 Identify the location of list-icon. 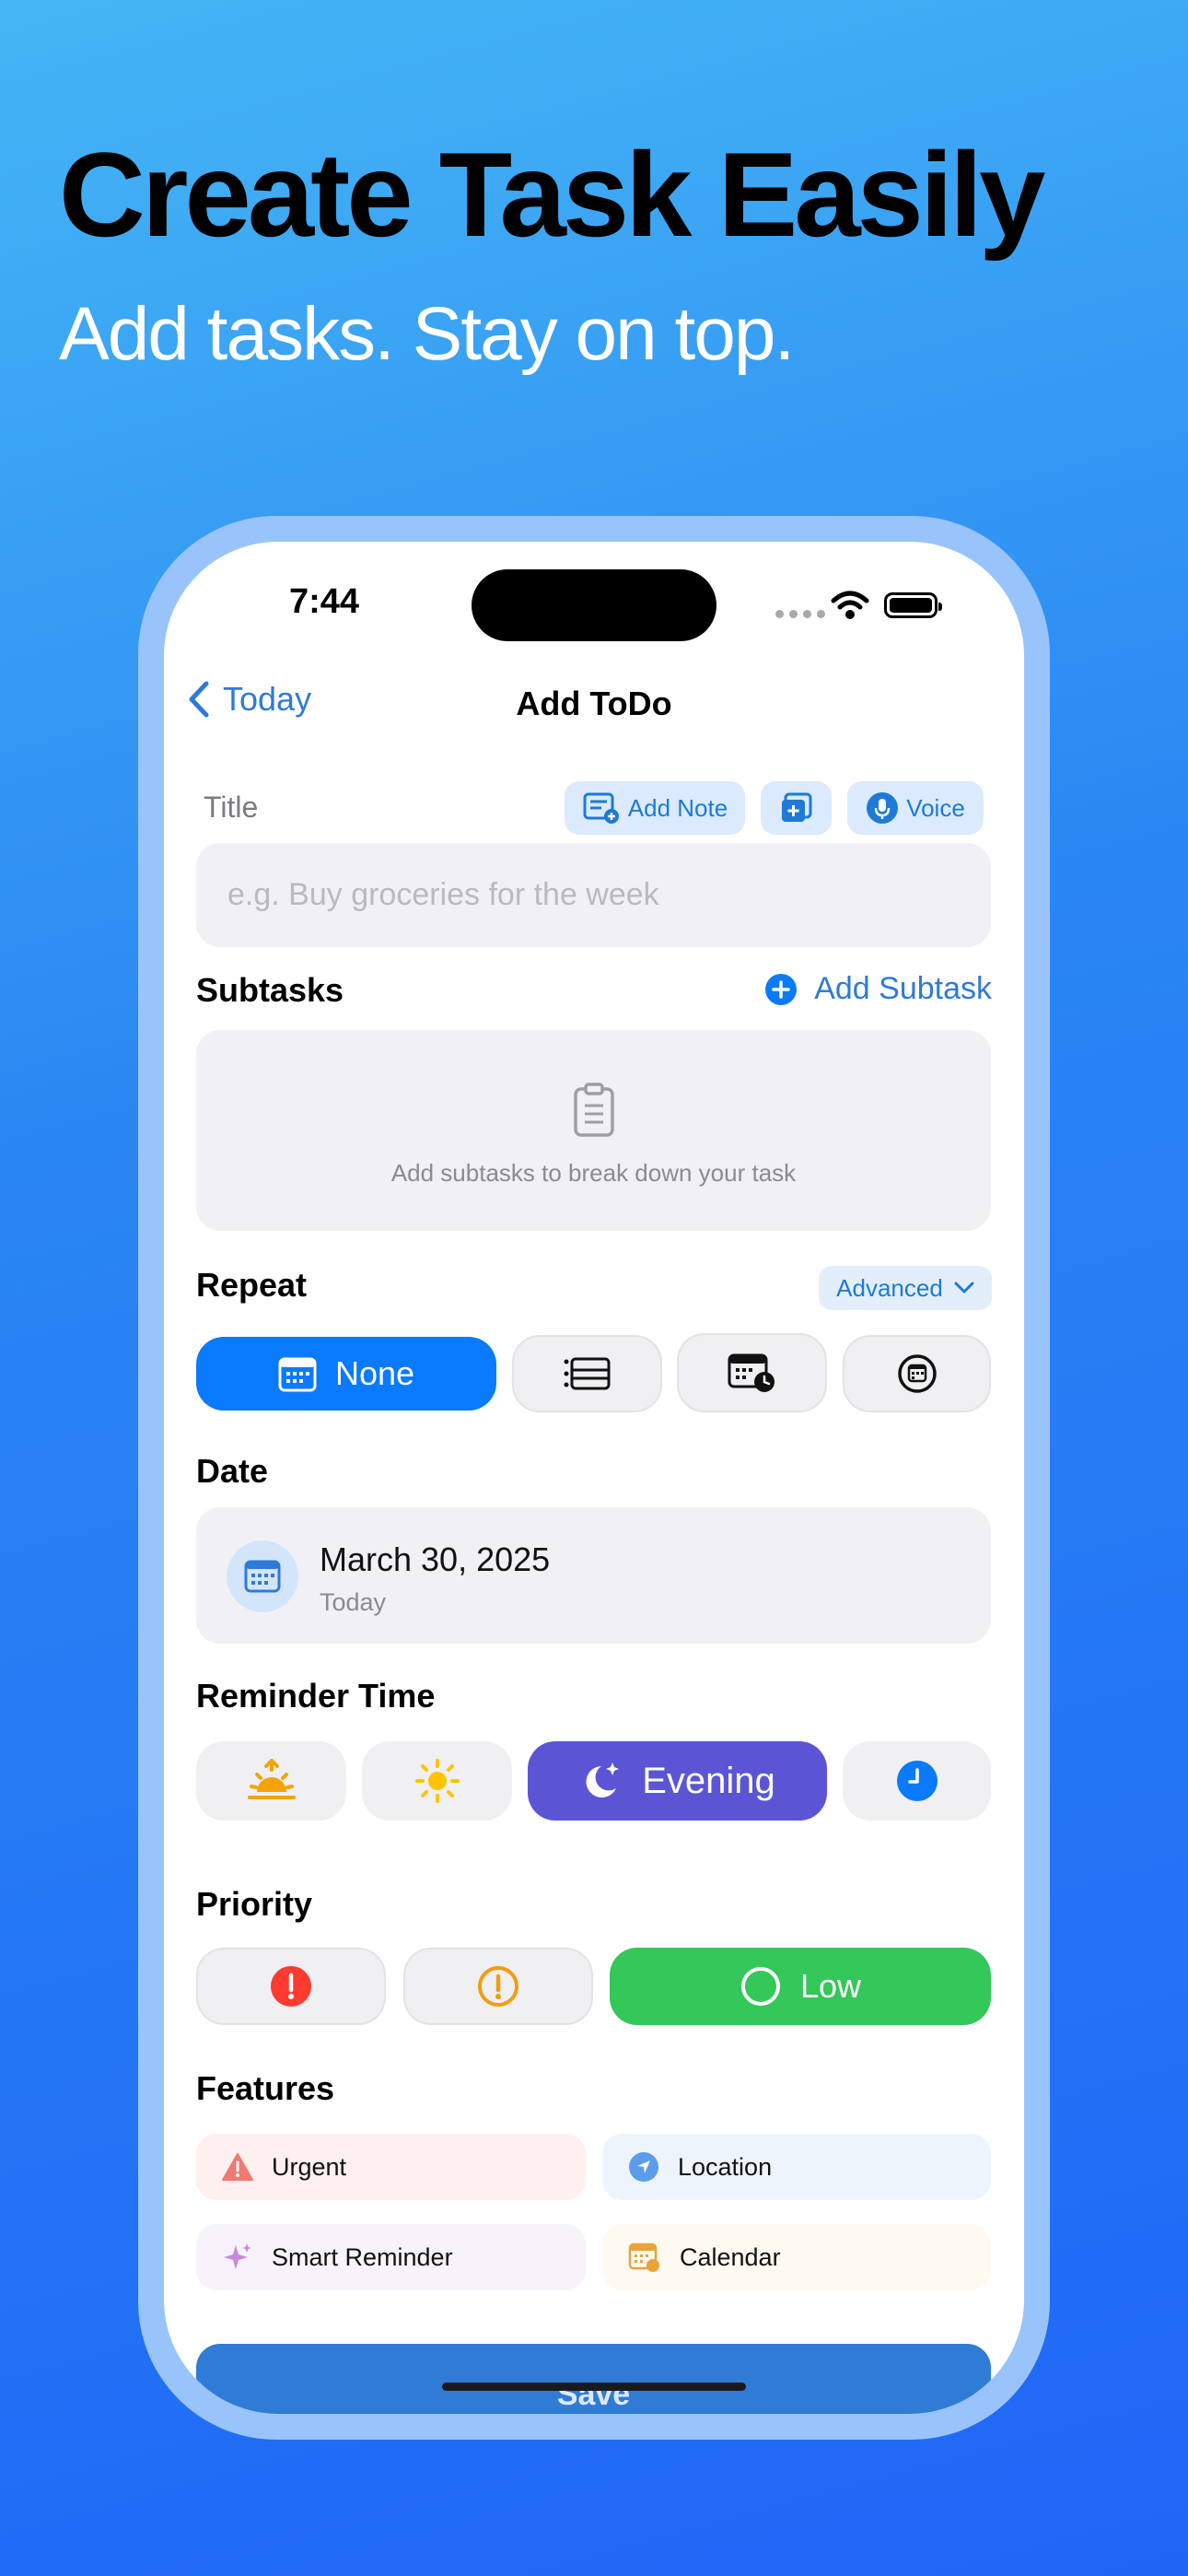
(587, 1373).